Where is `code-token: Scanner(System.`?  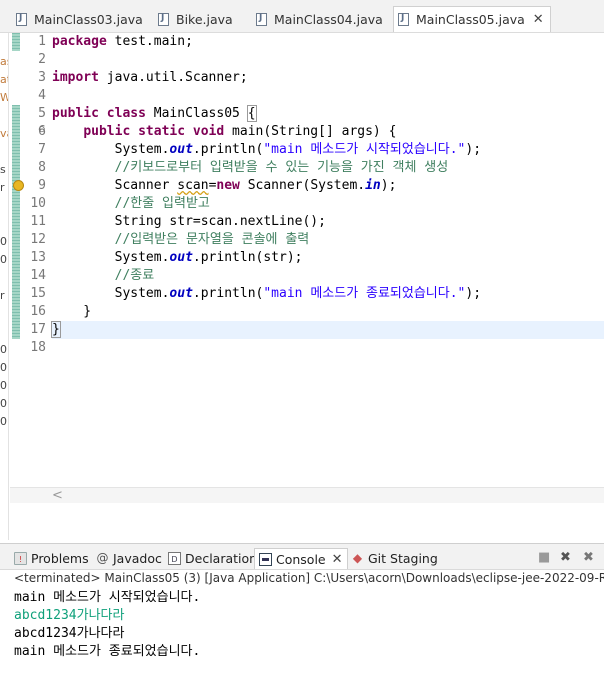 code-token: Scanner(System. is located at coordinates (302, 185).